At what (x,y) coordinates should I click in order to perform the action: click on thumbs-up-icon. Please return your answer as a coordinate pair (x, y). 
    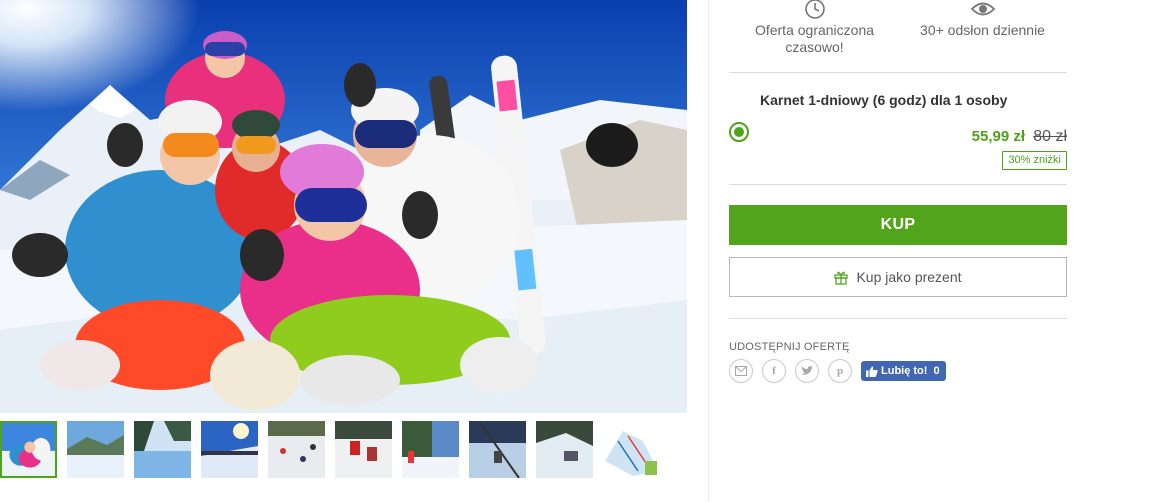
    Looking at the image, I should click on (872, 371).